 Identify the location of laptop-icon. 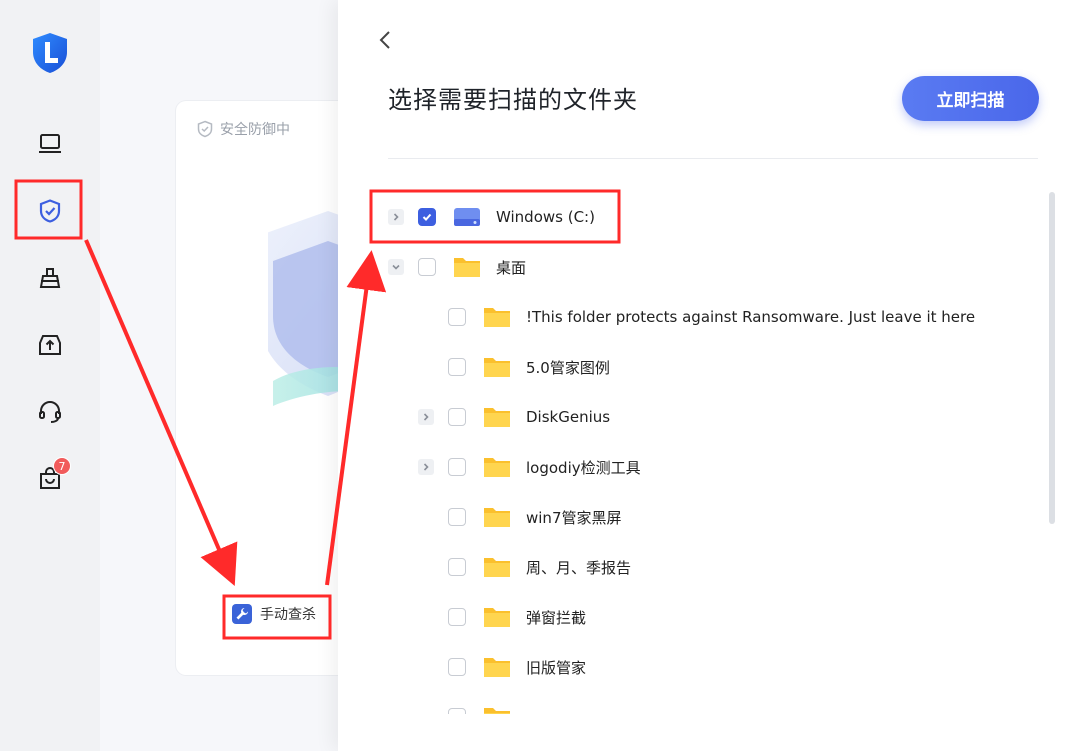
(50, 143).